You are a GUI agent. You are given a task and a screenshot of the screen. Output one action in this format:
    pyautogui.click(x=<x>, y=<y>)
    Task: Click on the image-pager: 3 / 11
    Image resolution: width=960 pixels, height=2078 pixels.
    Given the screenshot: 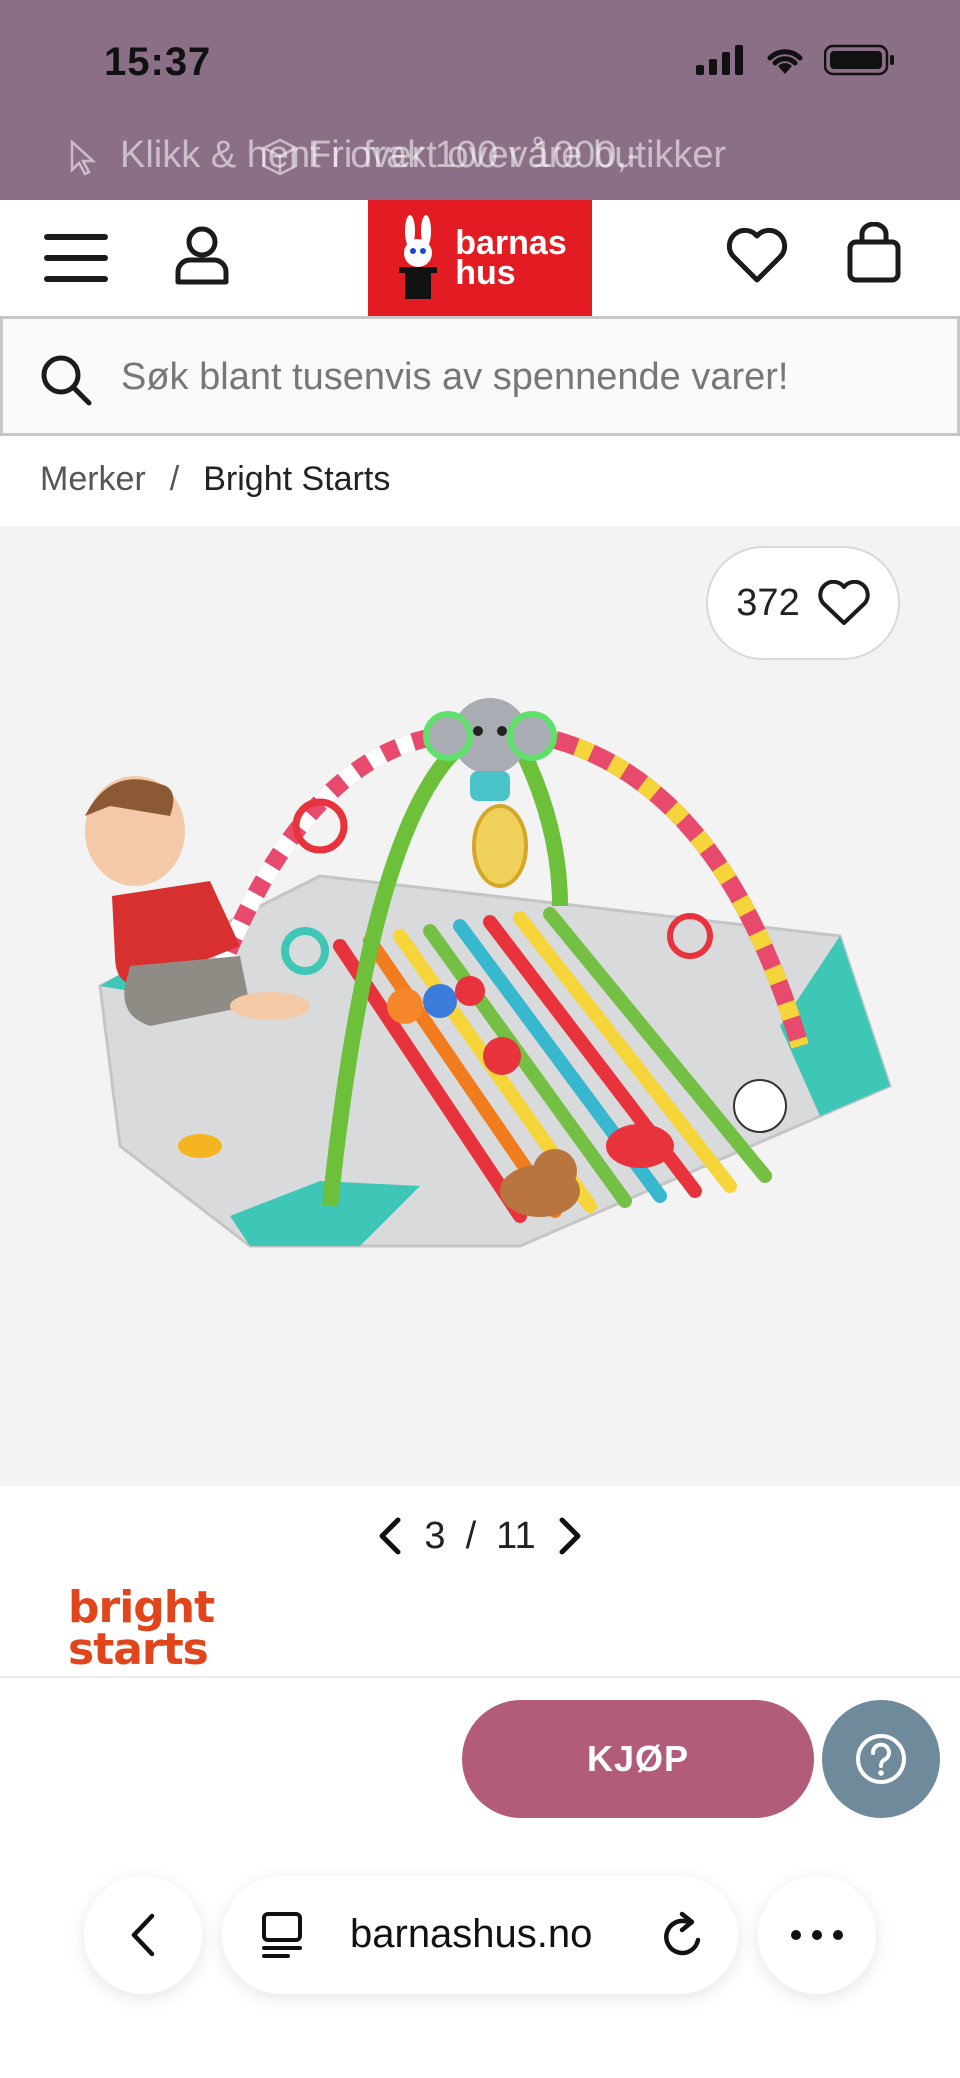 What is the action you would take?
    pyautogui.click(x=480, y=1536)
    